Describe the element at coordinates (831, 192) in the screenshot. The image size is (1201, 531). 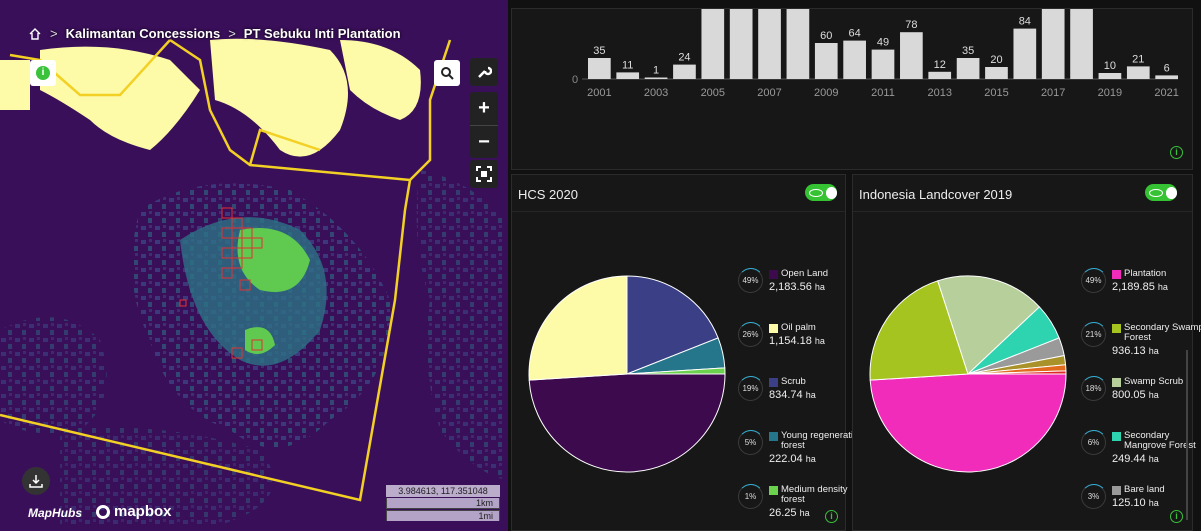
I see `toggle-knob` at that location.